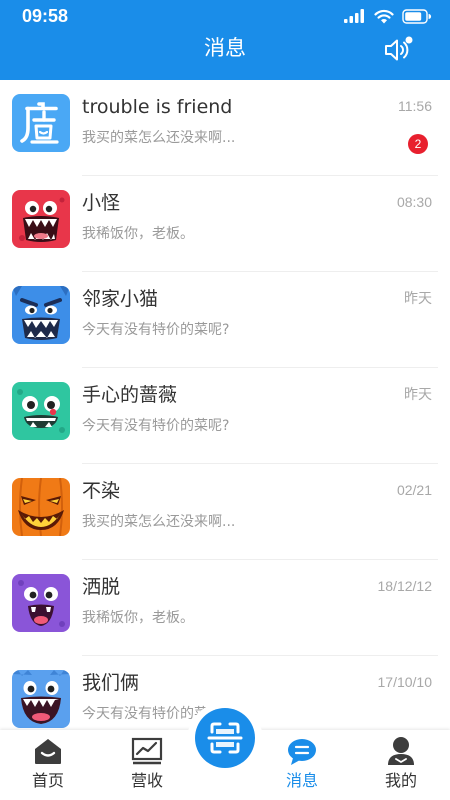  Describe the element at coordinates (301, 780) in the screenshot. I see `tab-messages-label: 消息` at that location.